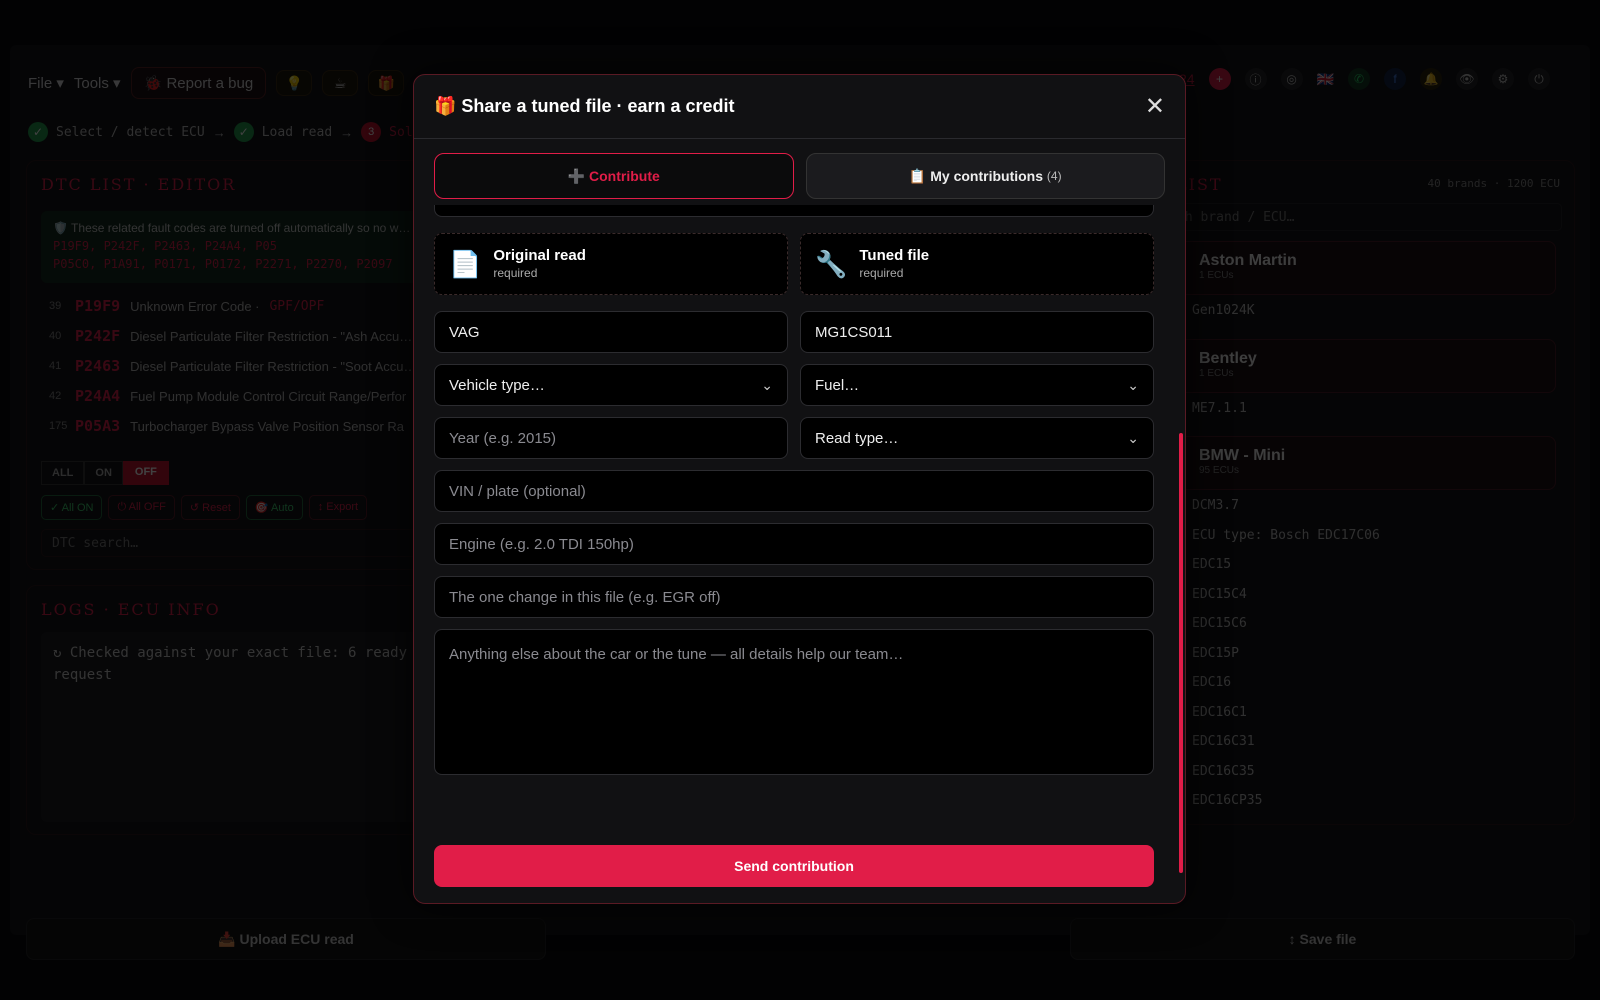 The height and width of the screenshot is (1000, 1600). I want to click on engine-input: Engine (e.g. 2.0 TDI 150hp), so click(794, 544).